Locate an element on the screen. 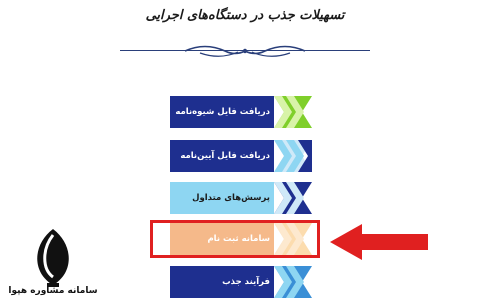 The height and width of the screenshot is (305, 500). menu-button-process: فرآیند جذب is located at coordinates (241, 282).